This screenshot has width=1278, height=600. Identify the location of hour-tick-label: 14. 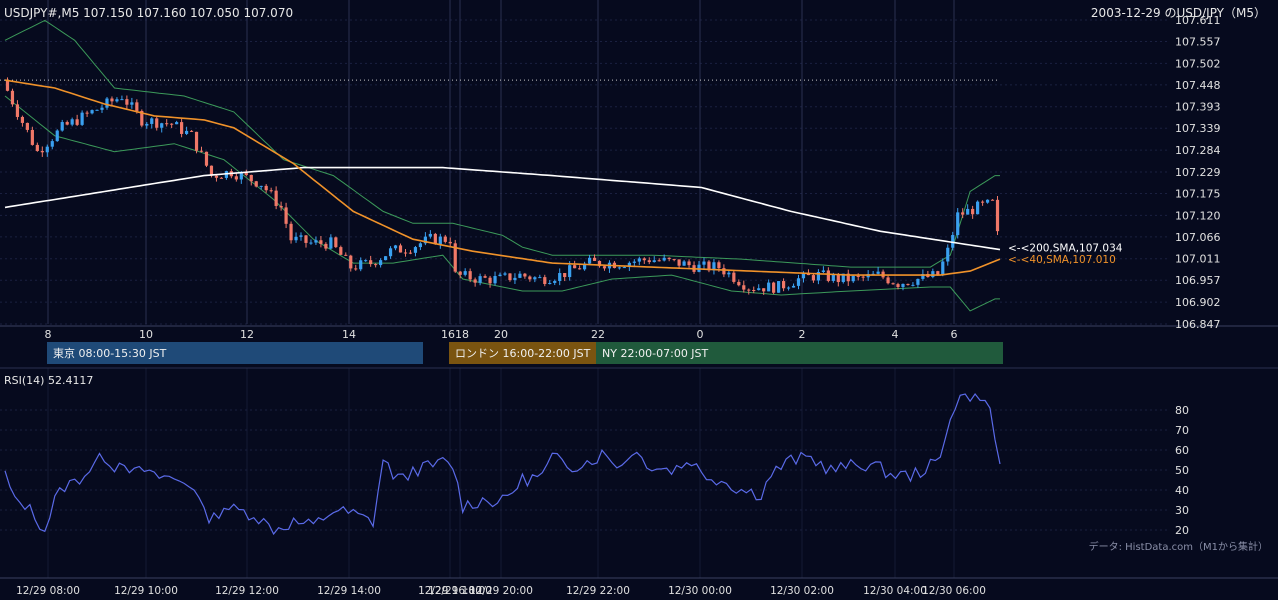
(349, 334).